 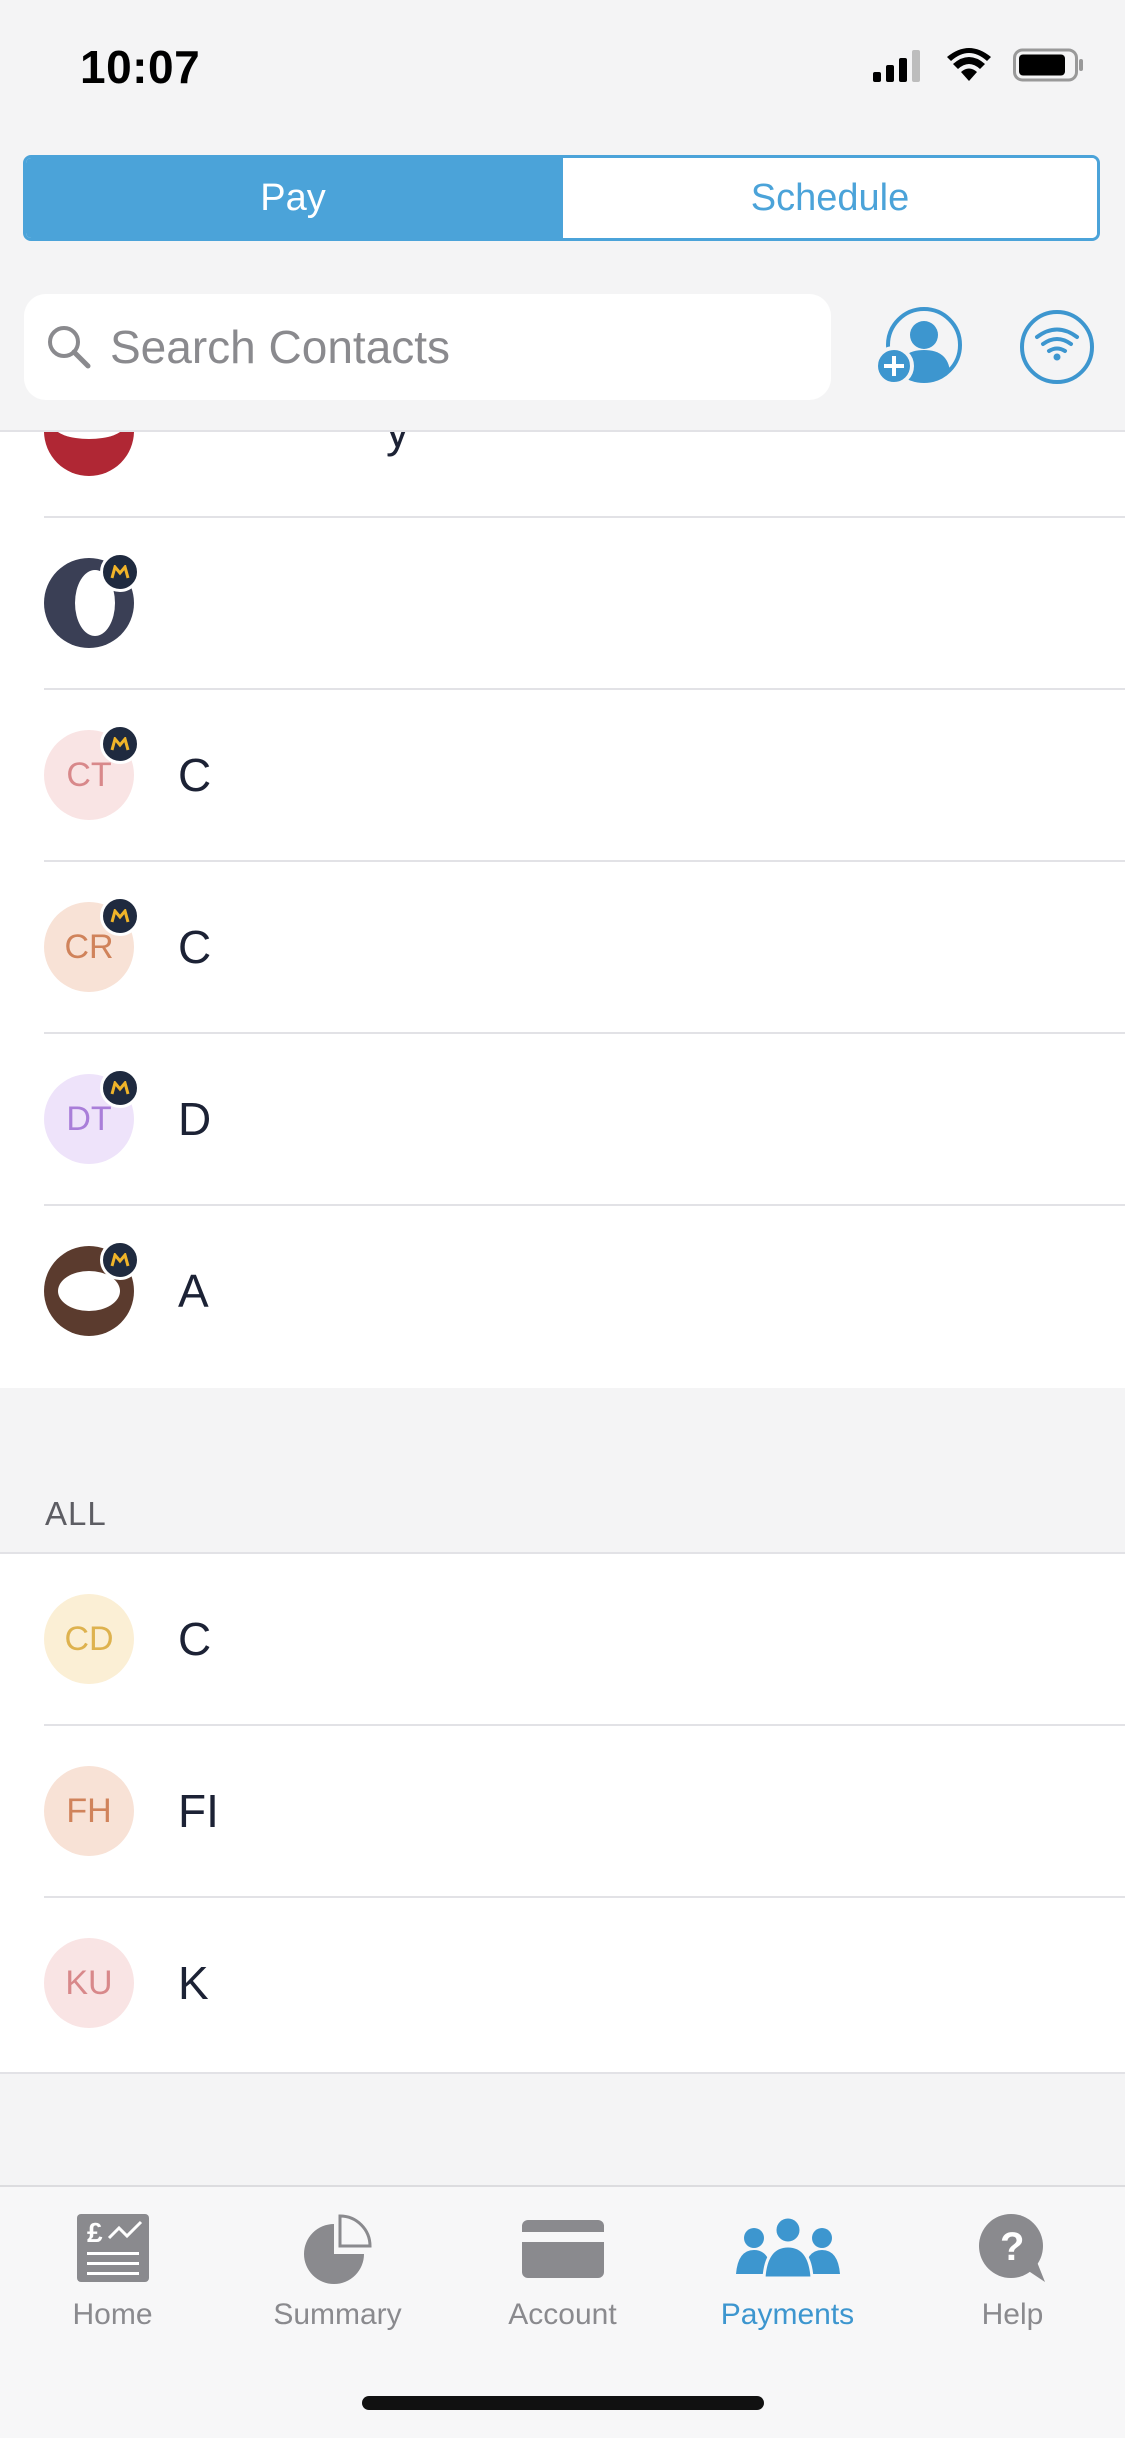 I want to click on tab-home-label: Home, so click(x=112, y=2314).